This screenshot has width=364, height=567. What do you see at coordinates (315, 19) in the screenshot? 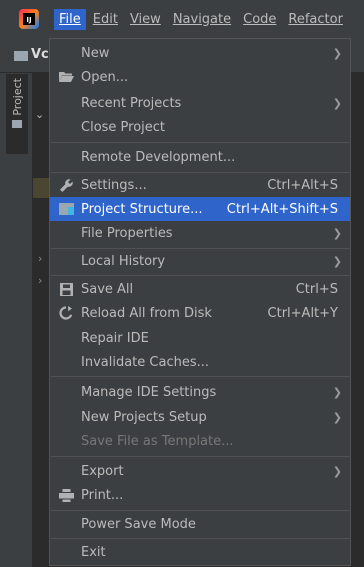
I see `menu-refactor: Refactor` at bounding box center [315, 19].